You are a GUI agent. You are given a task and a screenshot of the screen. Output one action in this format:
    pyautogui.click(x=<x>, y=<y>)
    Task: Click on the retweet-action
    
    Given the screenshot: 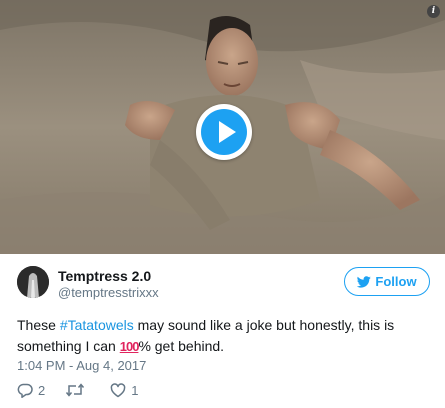 What is the action you would take?
    pyautogui.click(x=77, y=390)
    